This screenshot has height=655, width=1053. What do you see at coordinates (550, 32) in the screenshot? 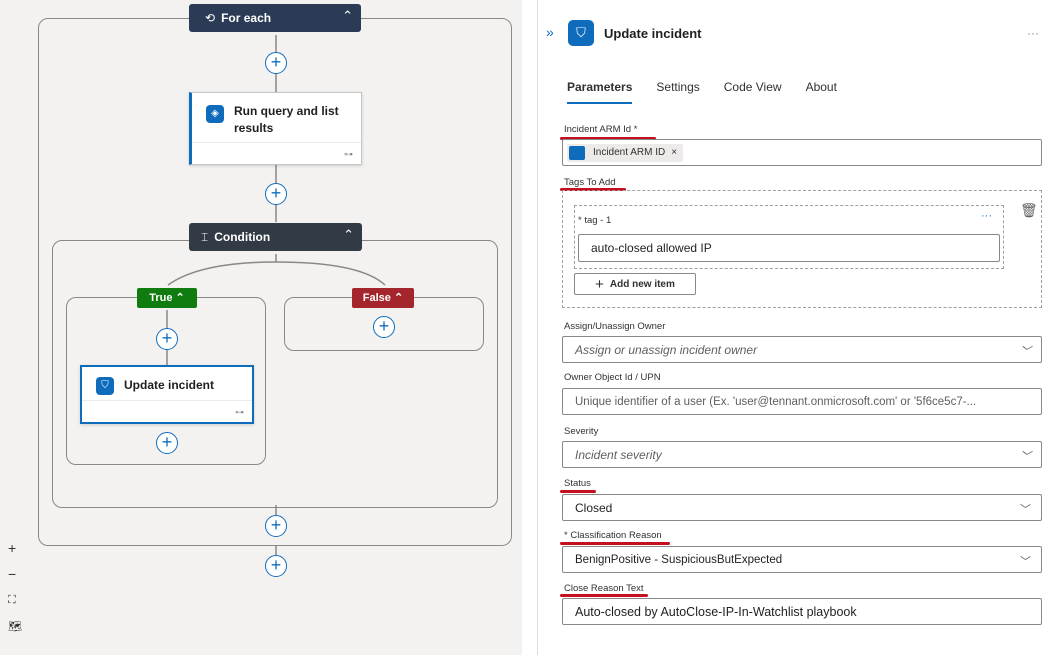
I see `expand-panel-icon: »` at bounding box center [550, 32].